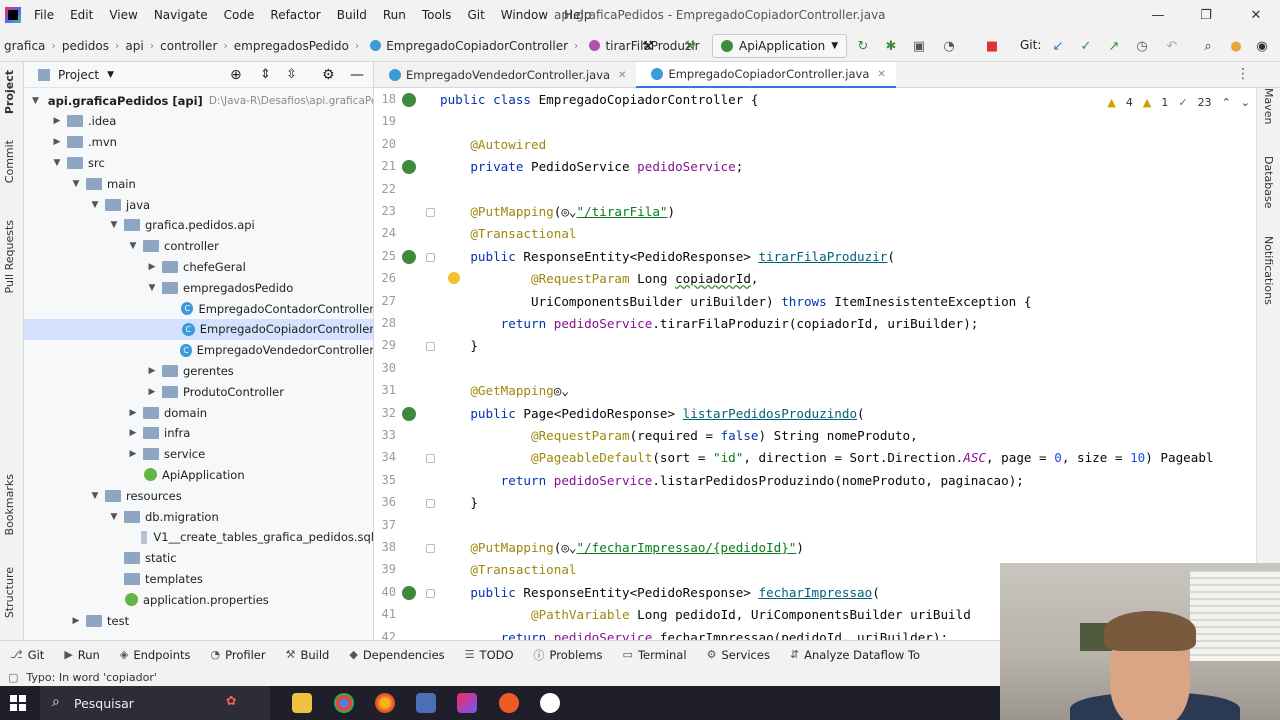 The width and height of the screenshot is (1280, 720). What do you see at coordinates (557, 211) in the screenshot?
I see `code-line: @PutMapping(◎⌄"/tirarFila")` at bounding box center [557, 211].